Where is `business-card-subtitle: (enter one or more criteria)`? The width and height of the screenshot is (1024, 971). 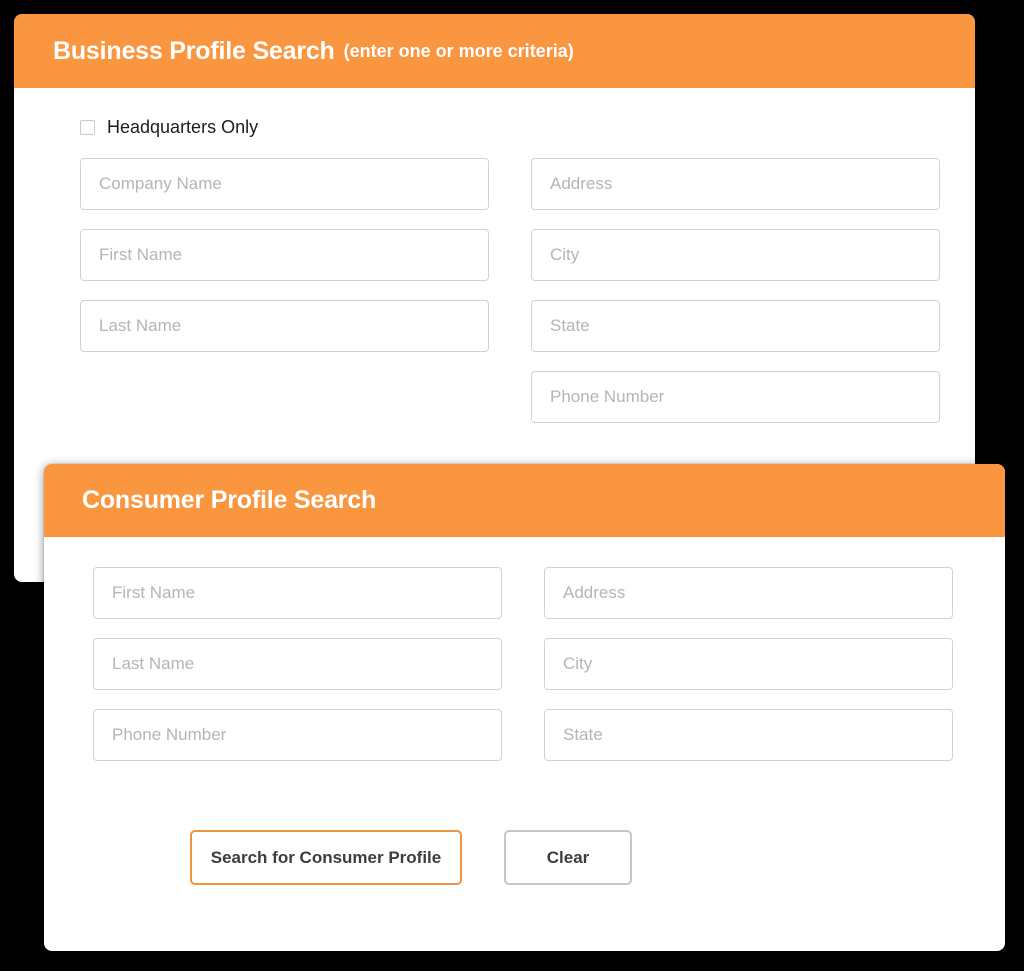
business-card-subtitle: (enter one or more criteria) is located at coordinates (458, 50).